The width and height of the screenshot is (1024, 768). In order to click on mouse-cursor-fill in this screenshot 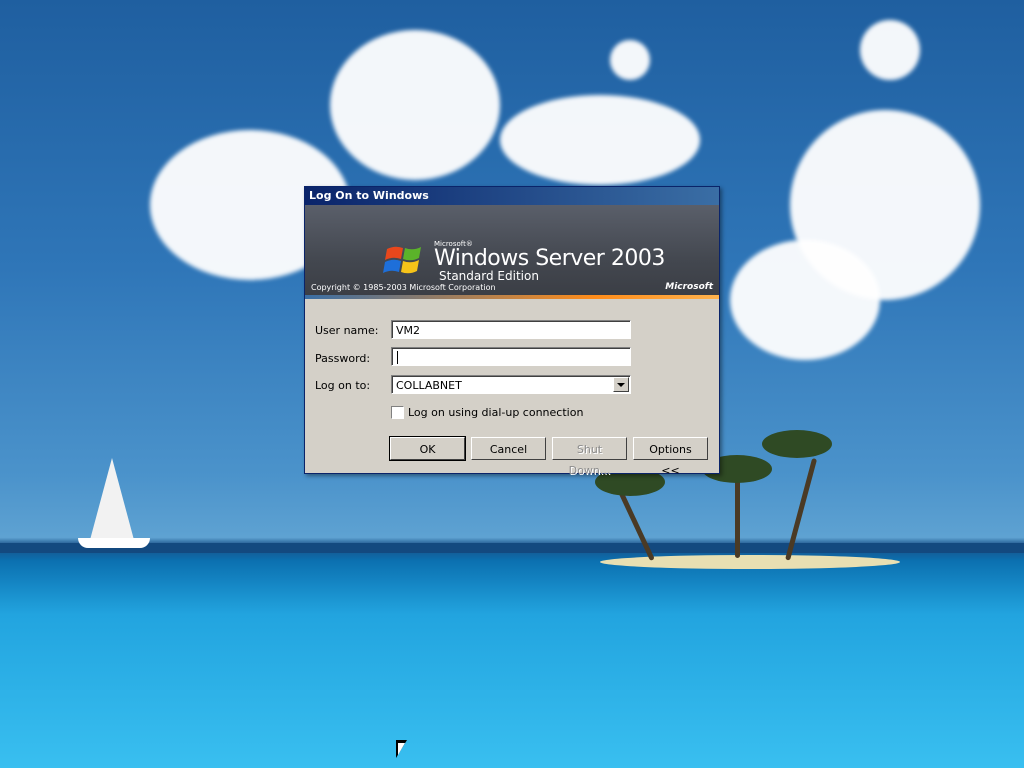, I will do `click(401, 749)`.